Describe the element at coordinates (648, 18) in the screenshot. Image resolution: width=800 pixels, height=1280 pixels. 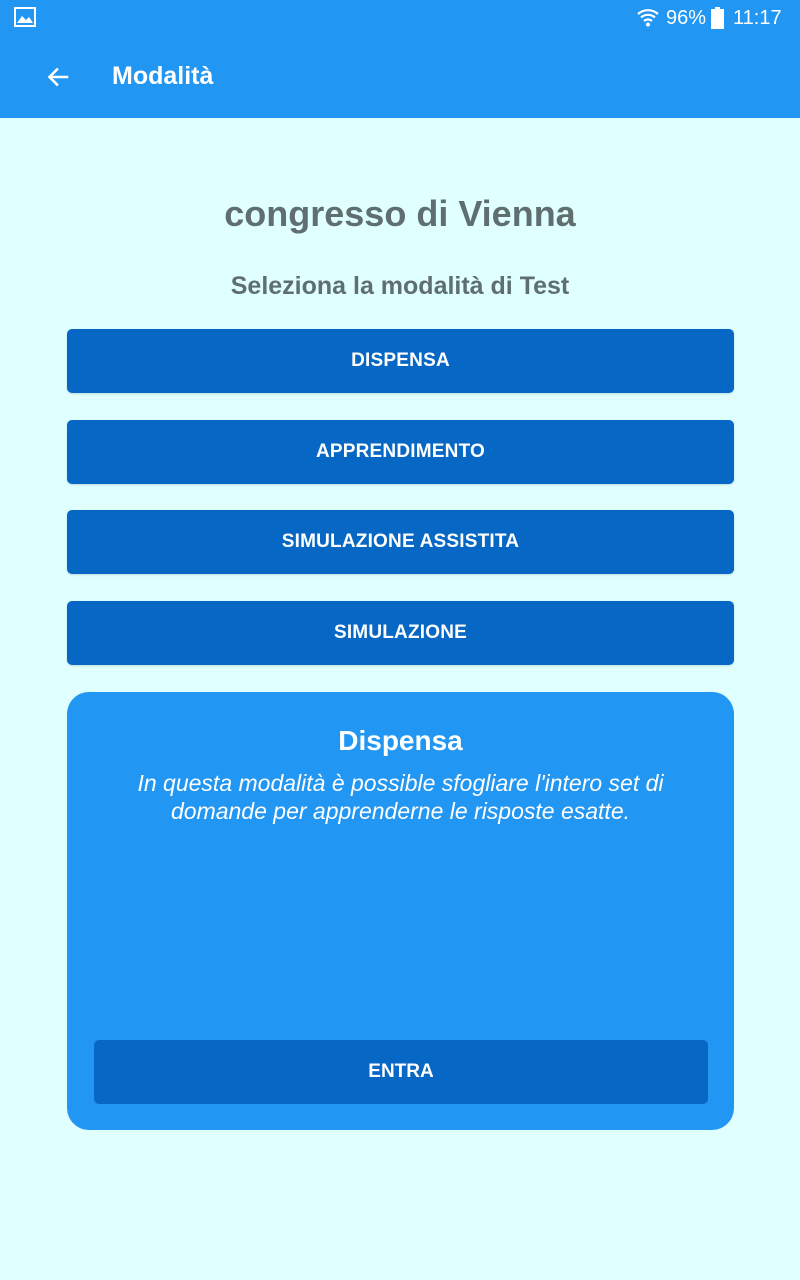
I see `wifi-icon` at that location.